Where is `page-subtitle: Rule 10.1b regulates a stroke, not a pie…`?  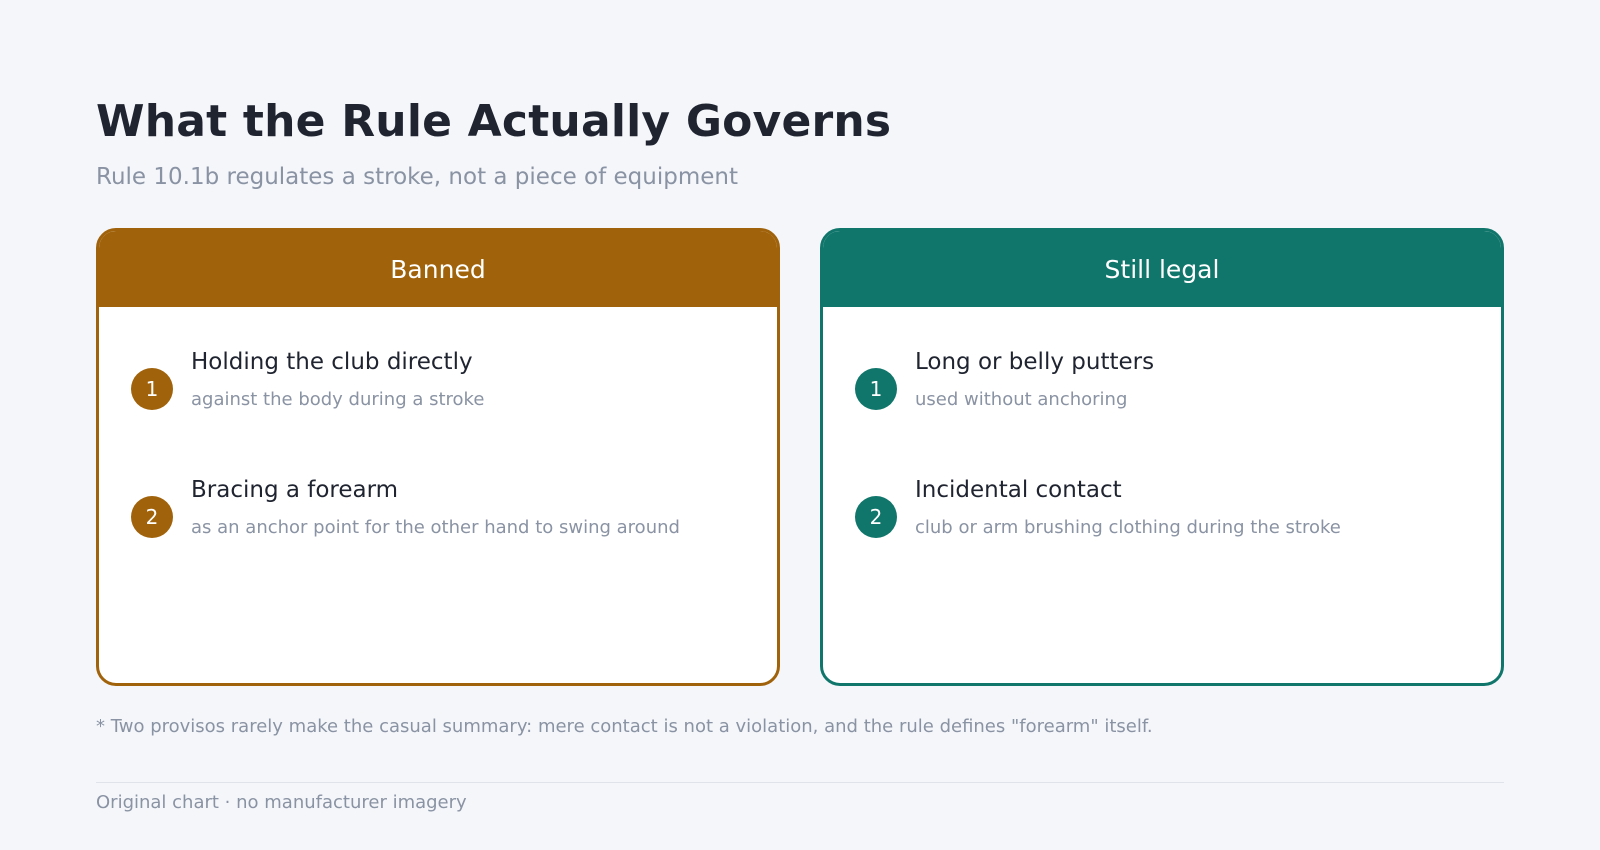
page-subtitle: Rule 10.1b regulates a stroke, not a pie… is located at coordinates (417, 177).